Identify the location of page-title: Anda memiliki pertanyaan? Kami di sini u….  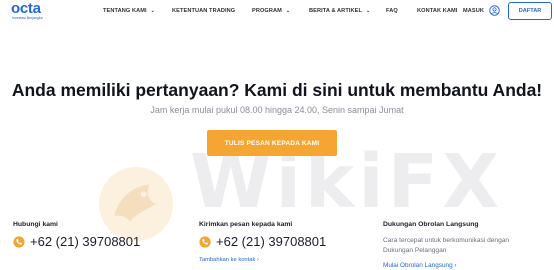
(277, 90).